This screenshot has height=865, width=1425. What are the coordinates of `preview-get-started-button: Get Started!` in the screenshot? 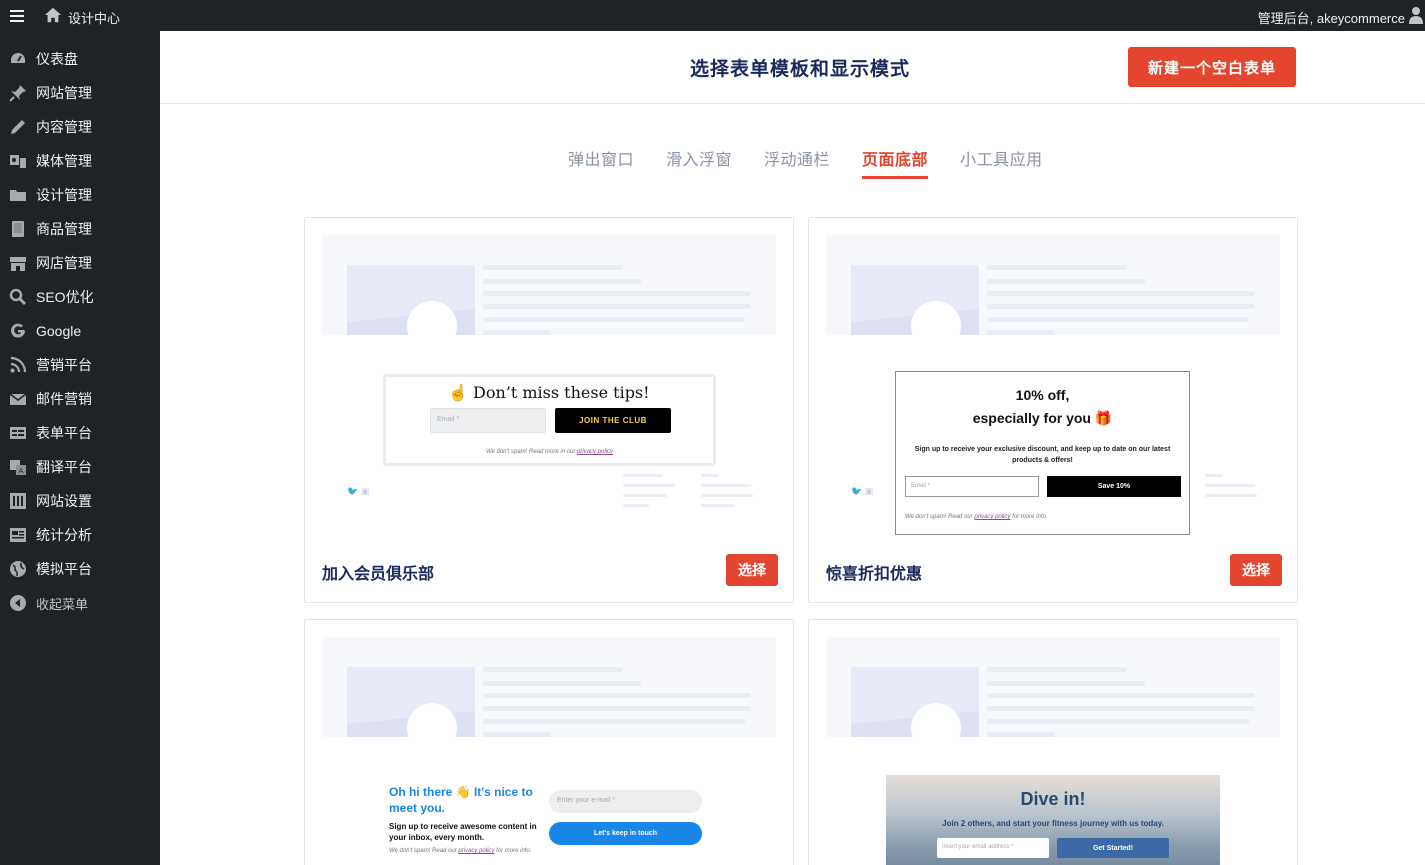 It's located at (1113, 848).